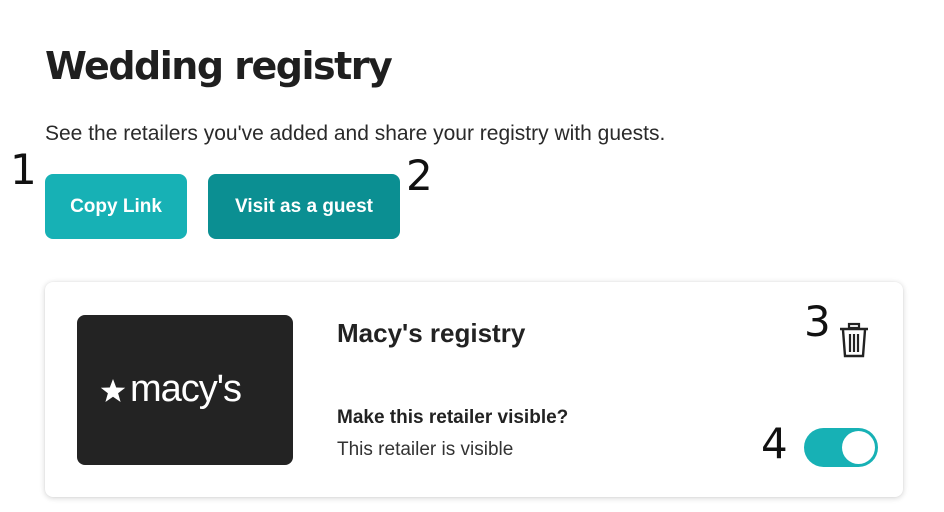 The width and height of the screenshot is (944, 512). I want to click on annotation-marker-2: 2, so click(419, 175).